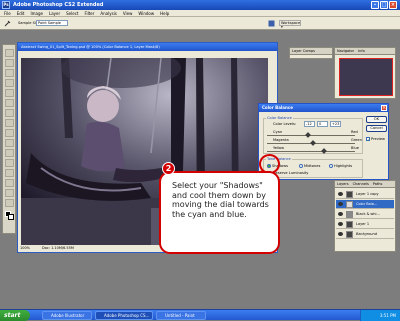 Image resolution: width=400 pixels, height=321 pixels. I want to click on start-button: start, so click(15, 315).